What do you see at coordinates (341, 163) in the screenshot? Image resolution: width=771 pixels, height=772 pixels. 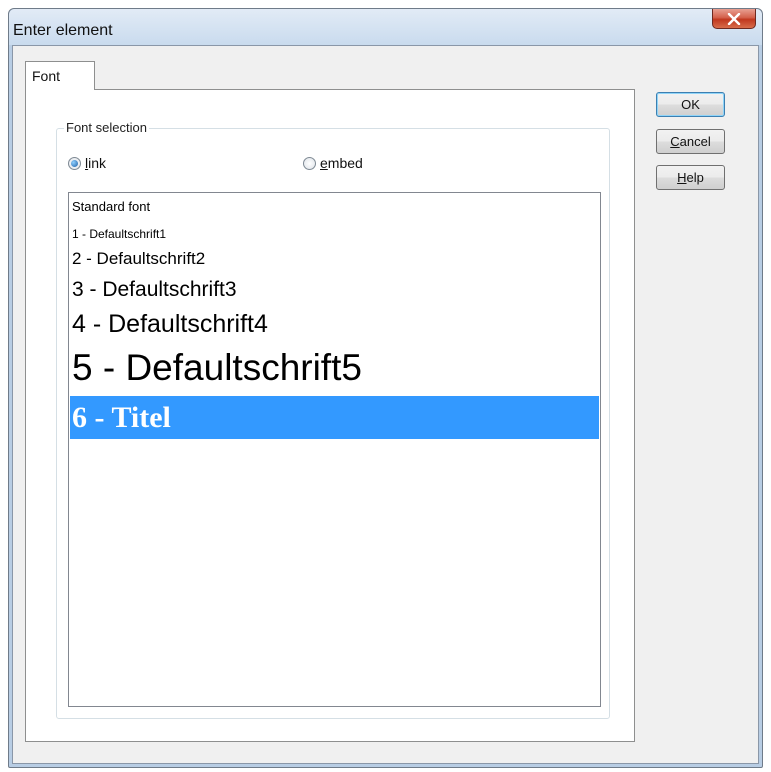 I see `radio-embed-label: embed` at bounding box center [341, 163].